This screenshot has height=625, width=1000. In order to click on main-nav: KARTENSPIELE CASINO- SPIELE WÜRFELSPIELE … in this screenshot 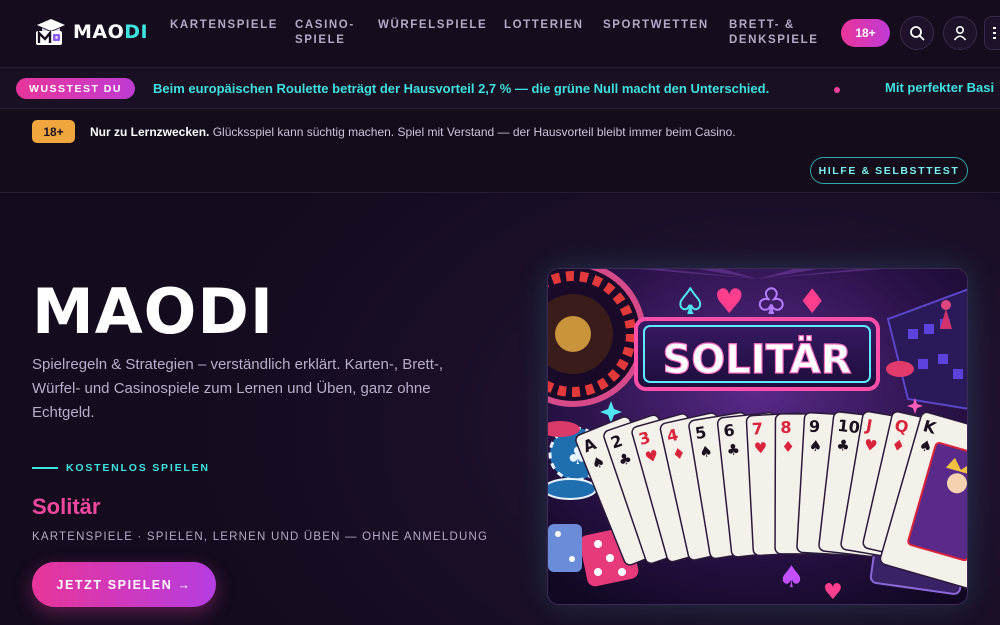, I will do `click(499, 33)`.